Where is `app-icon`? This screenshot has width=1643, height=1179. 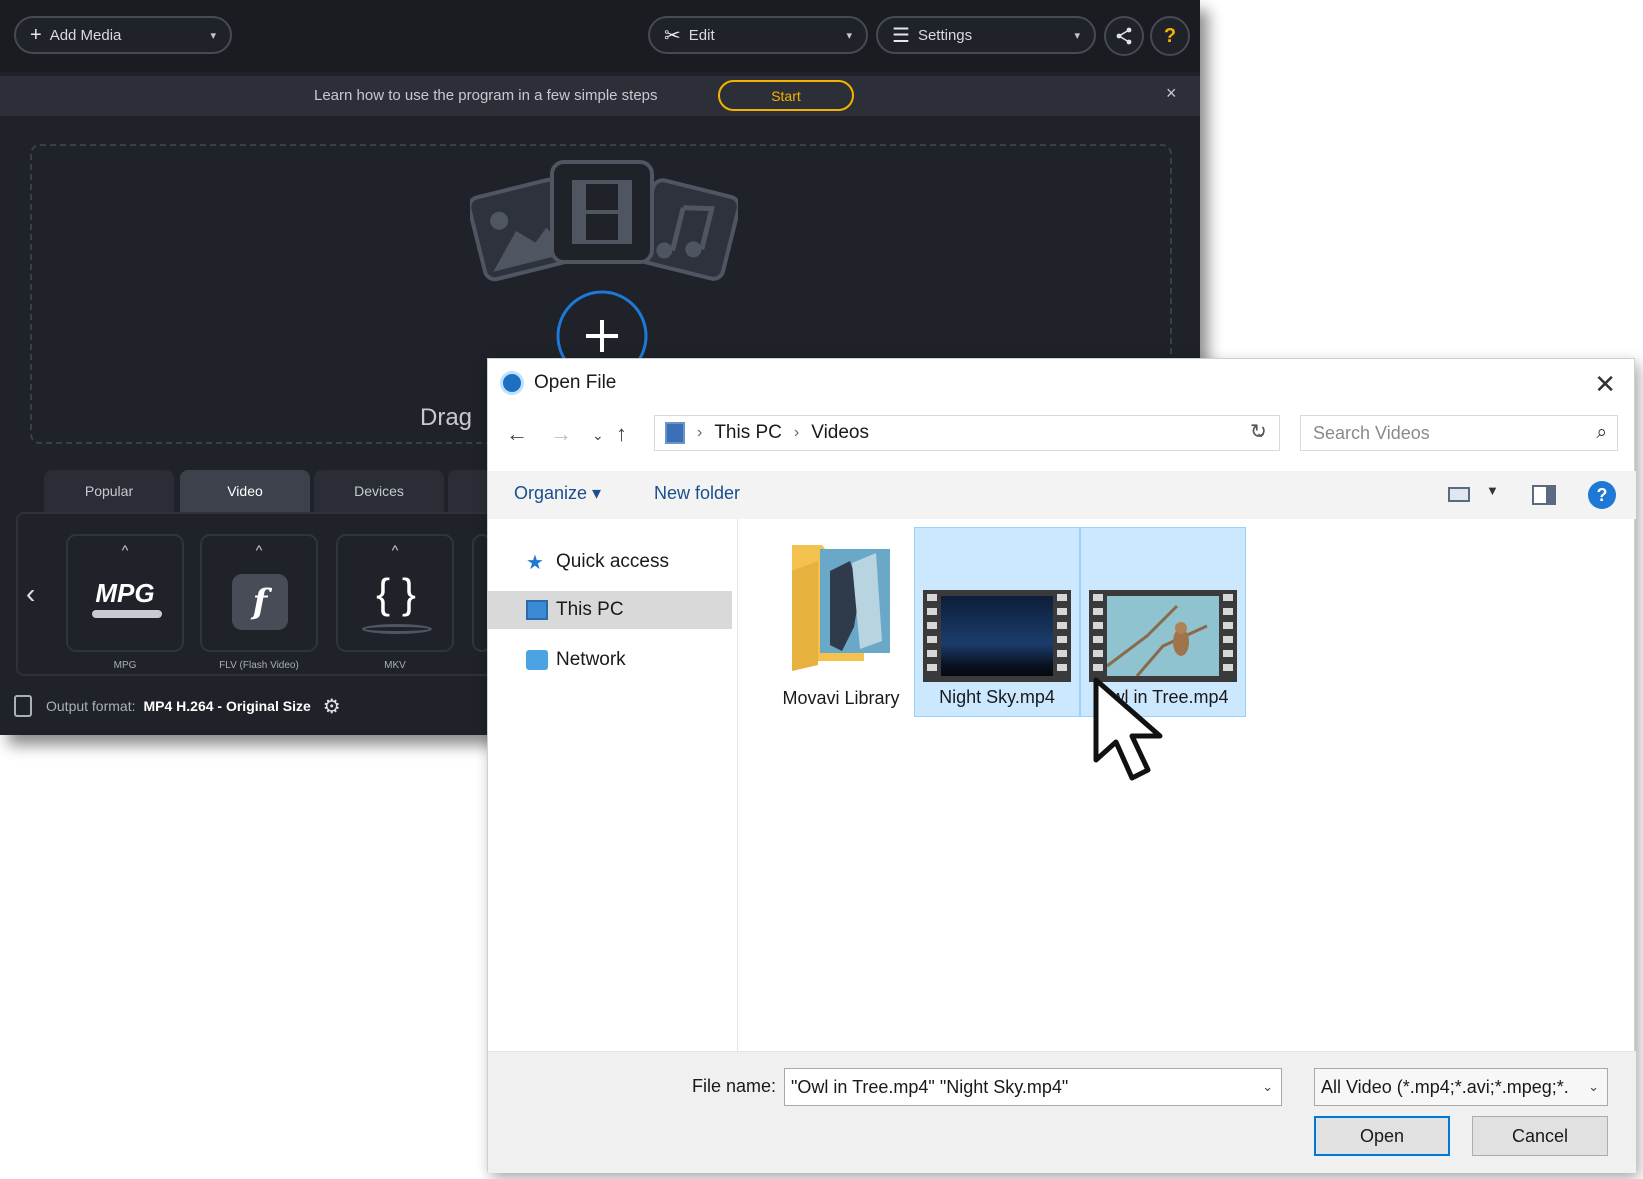 app-icon is located at coordinates (512, 383).